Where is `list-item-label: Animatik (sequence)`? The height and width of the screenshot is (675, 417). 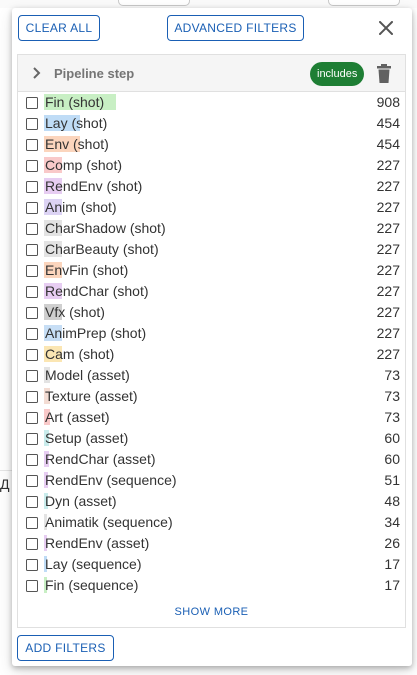 list-item-label: Animatik (sequence) is located at coordinates (109, 522).